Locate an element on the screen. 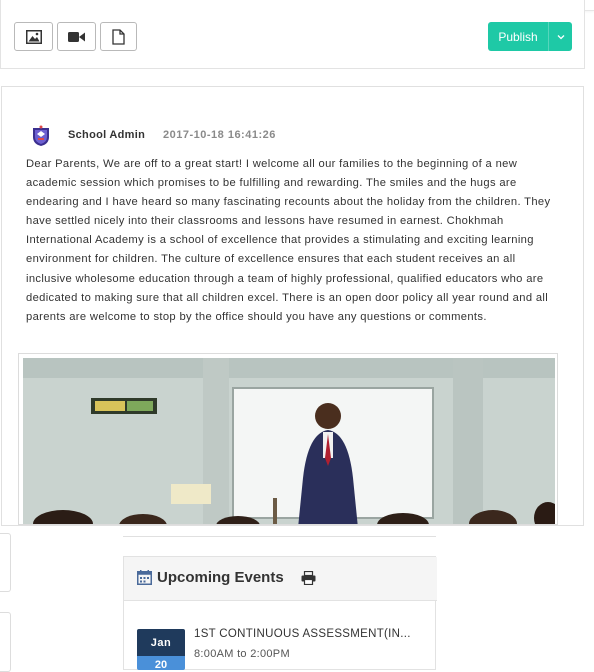  school-logo-avatar is located at coordinates (41, 135).